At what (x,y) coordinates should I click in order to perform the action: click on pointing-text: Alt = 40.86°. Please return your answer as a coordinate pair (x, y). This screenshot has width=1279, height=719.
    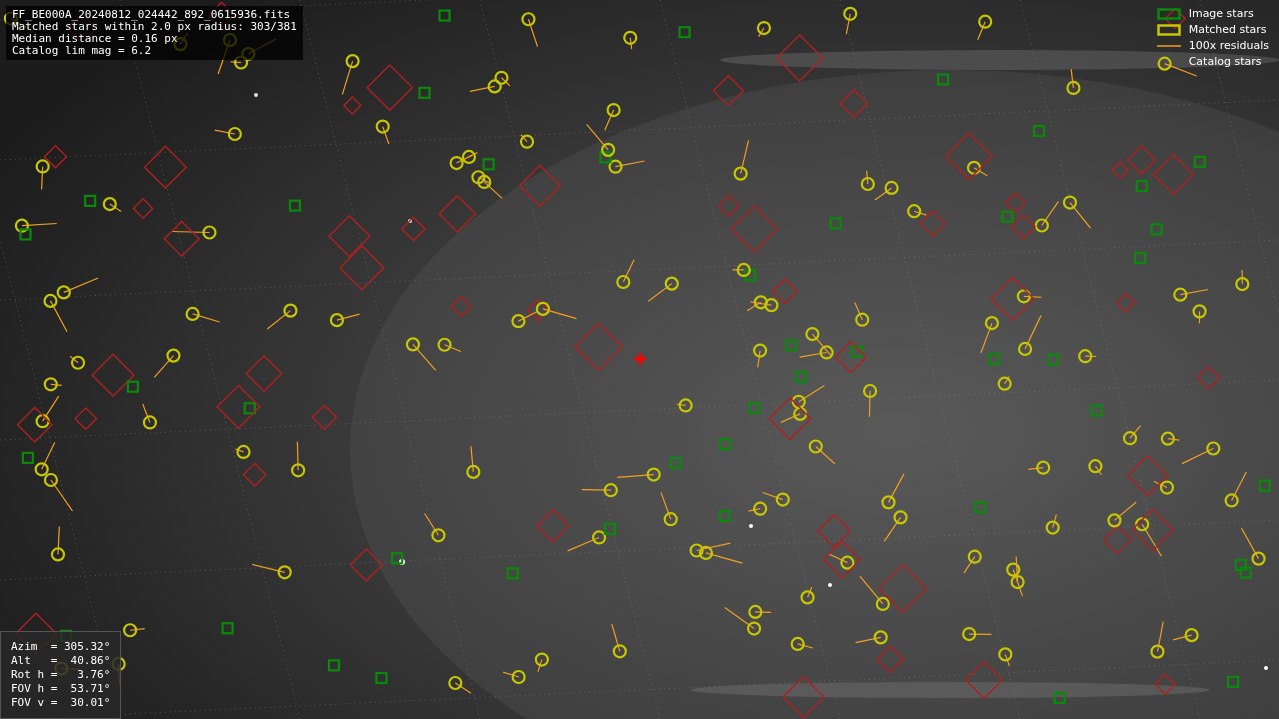
    Looking at the image, I should click on (61, 661).